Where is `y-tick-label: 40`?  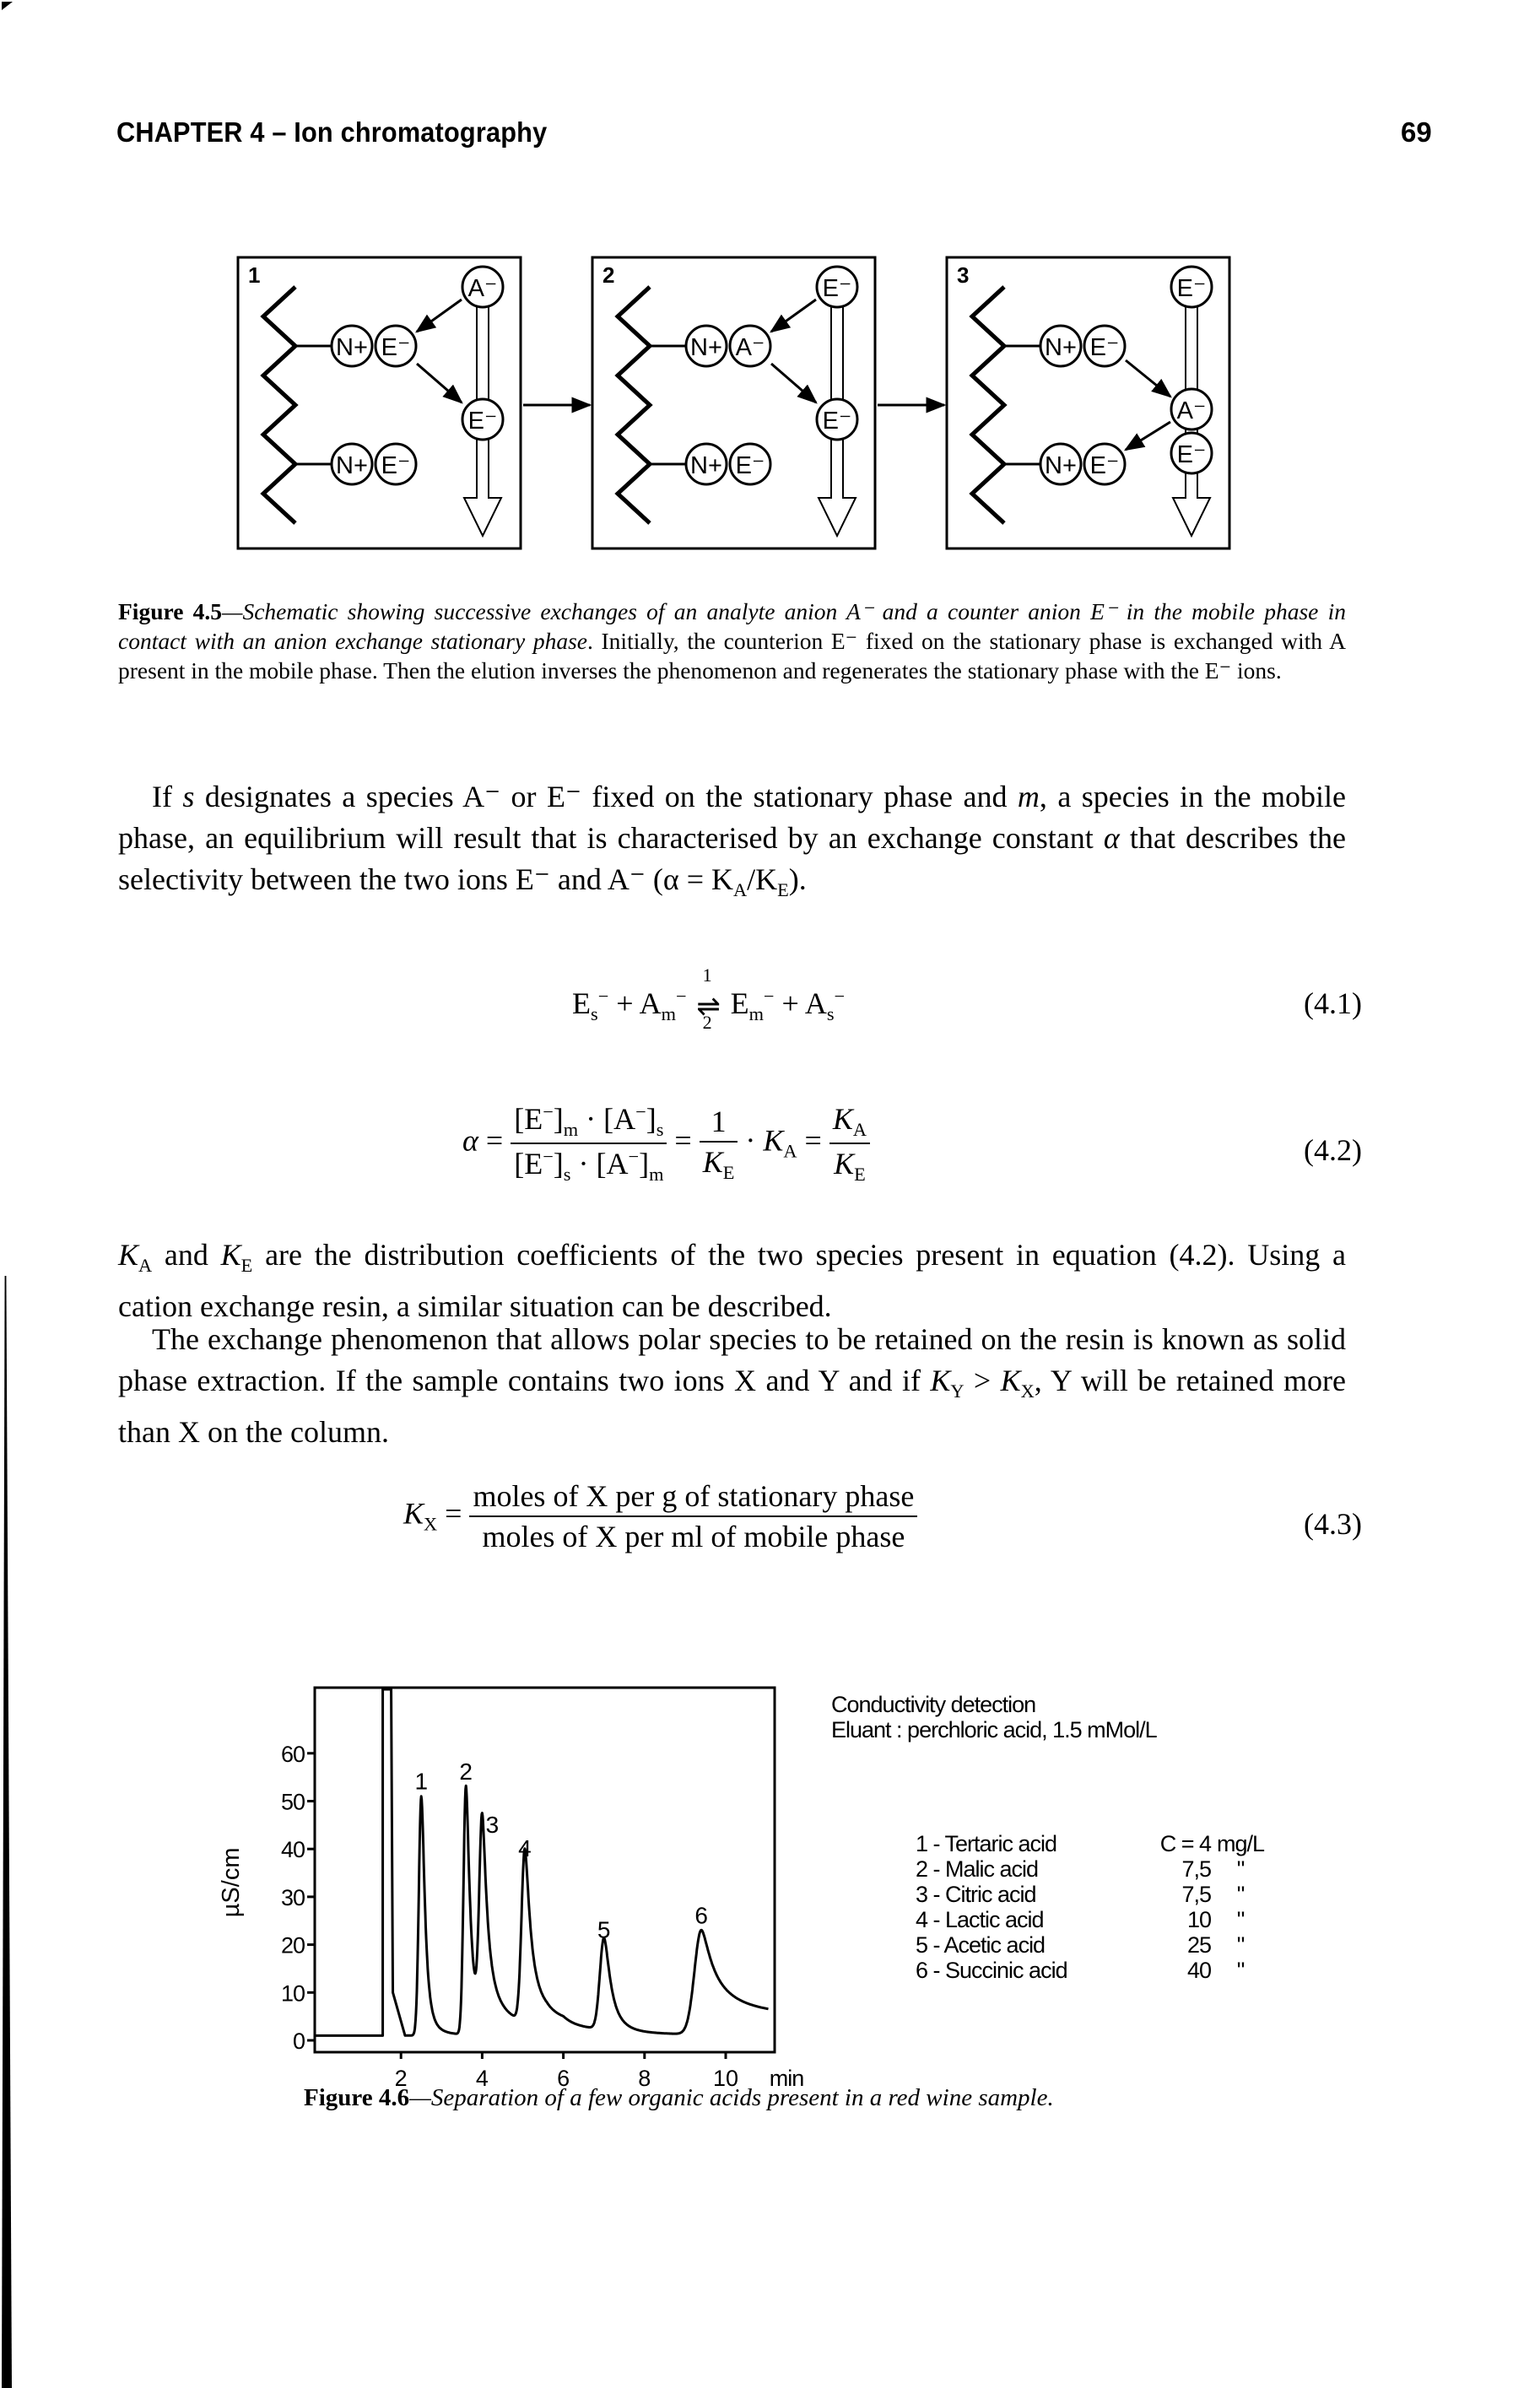
y-tick-label: 40 is located at coordinates (293, 1849).